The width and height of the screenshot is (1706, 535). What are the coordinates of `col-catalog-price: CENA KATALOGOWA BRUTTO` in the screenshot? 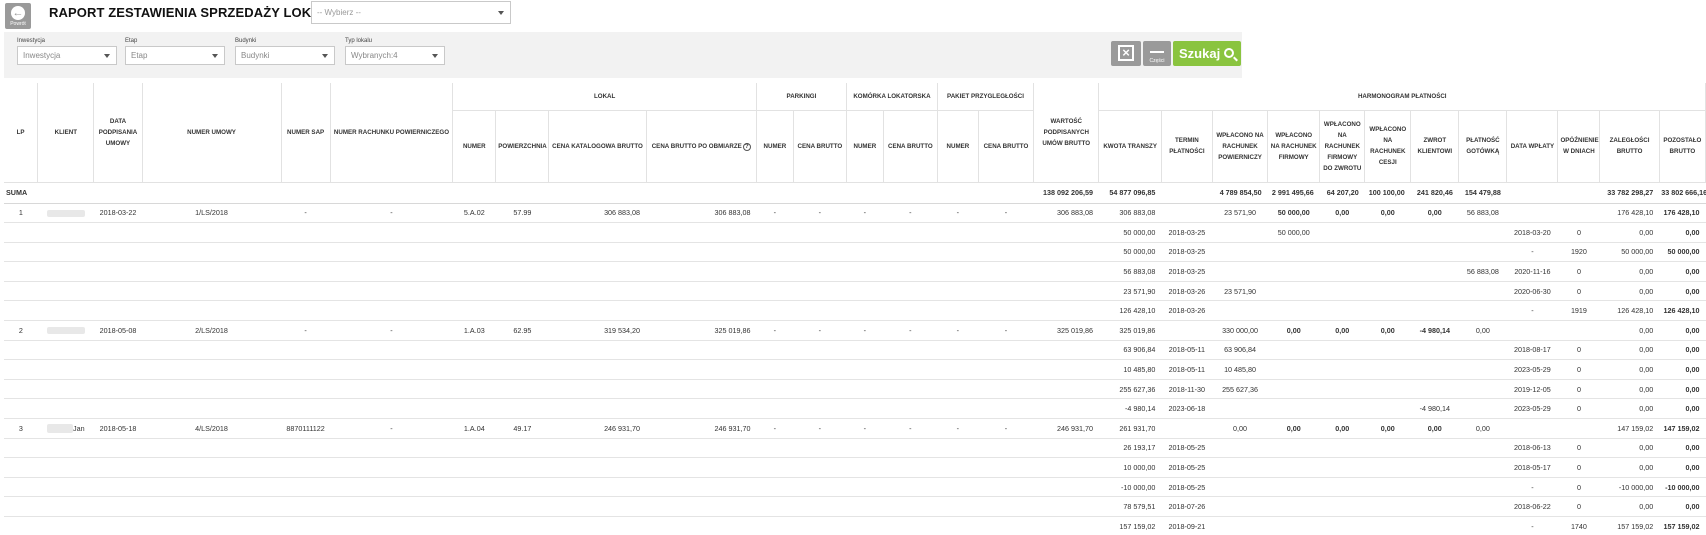 It's located at (597, 146).